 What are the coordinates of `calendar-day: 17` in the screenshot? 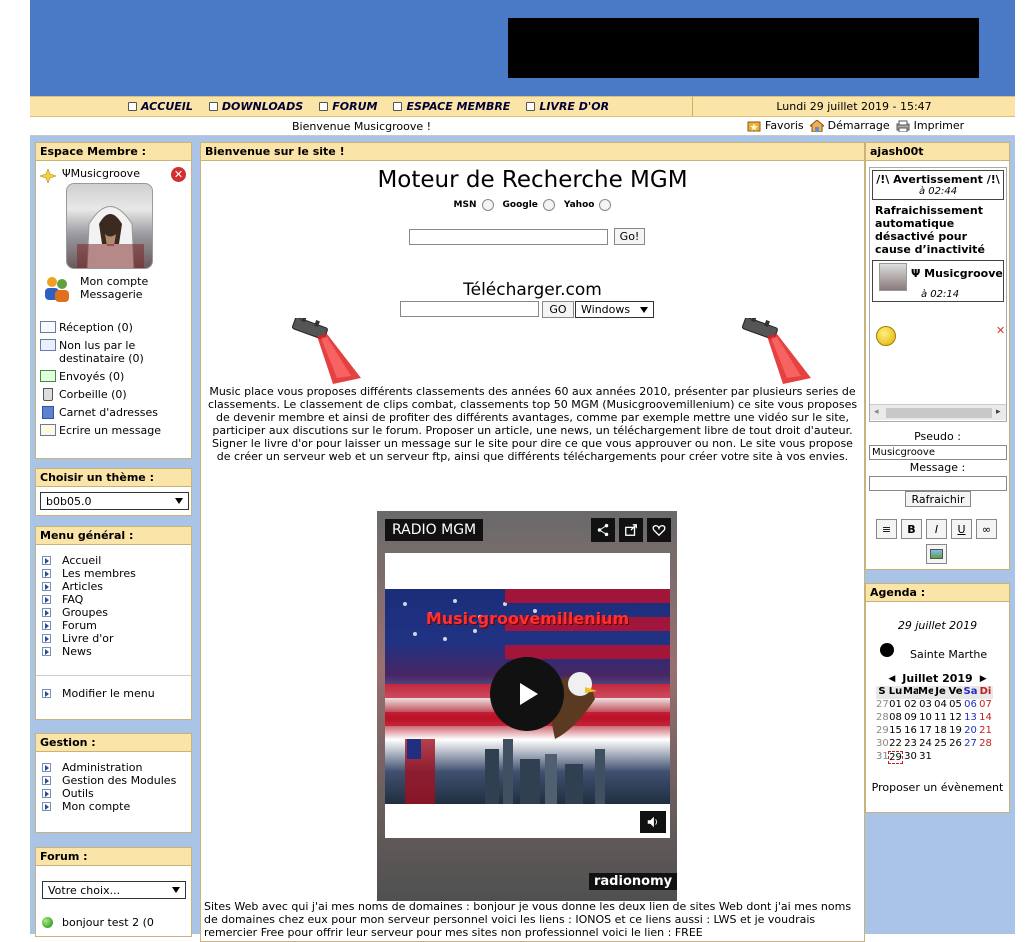 It's located at (925, 731).